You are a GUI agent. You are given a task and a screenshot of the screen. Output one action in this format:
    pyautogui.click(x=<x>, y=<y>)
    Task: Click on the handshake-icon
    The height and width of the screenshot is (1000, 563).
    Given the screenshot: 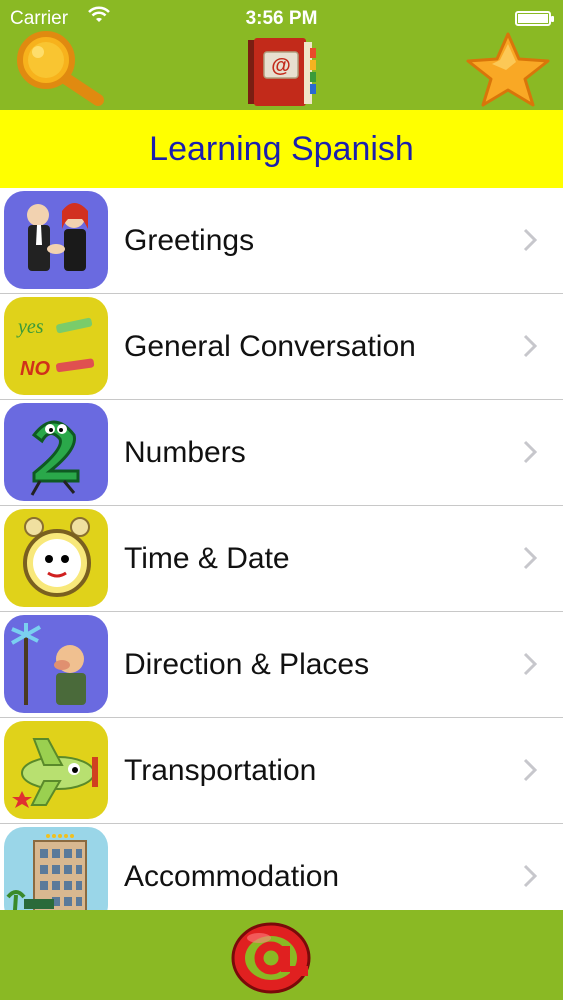 What is the action you would take?
    pyautogui.click(x=56, y=240)
    